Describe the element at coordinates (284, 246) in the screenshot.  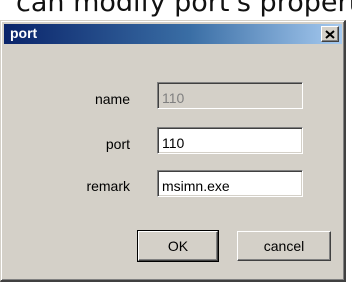
I see `cancel-button: cancel` at that location.